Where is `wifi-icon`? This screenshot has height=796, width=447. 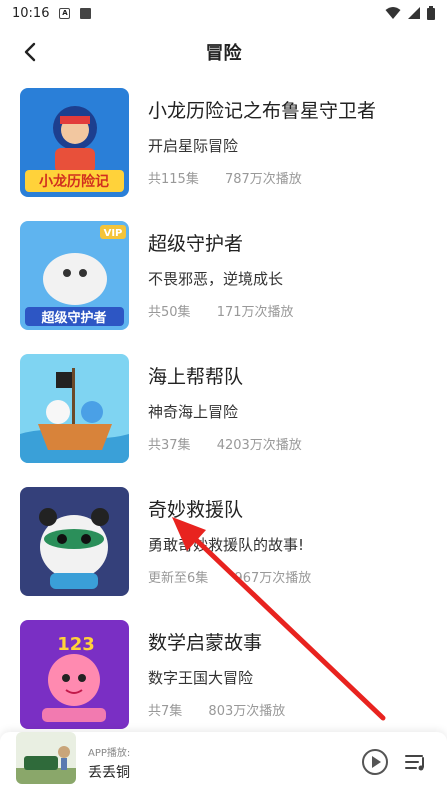
wifi-icon is located at coordinates (393, 13).